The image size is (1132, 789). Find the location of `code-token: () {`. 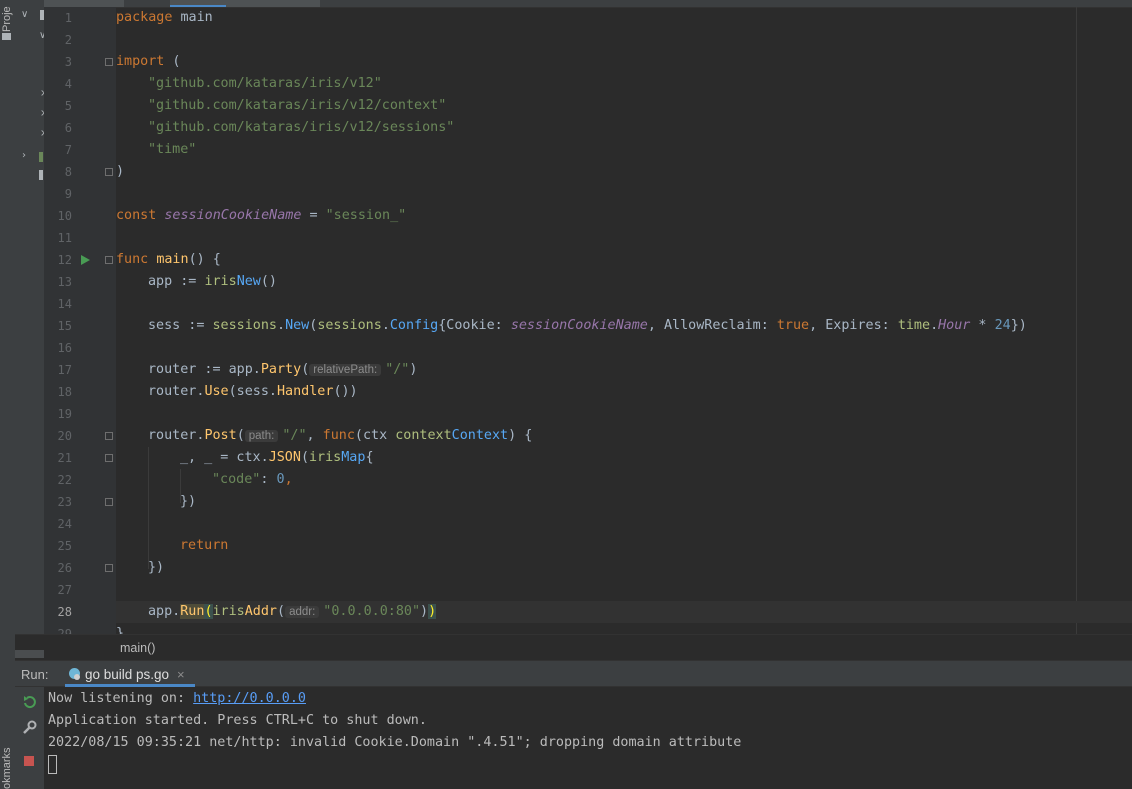

code-token: () { is located at coordinates (204, 259).